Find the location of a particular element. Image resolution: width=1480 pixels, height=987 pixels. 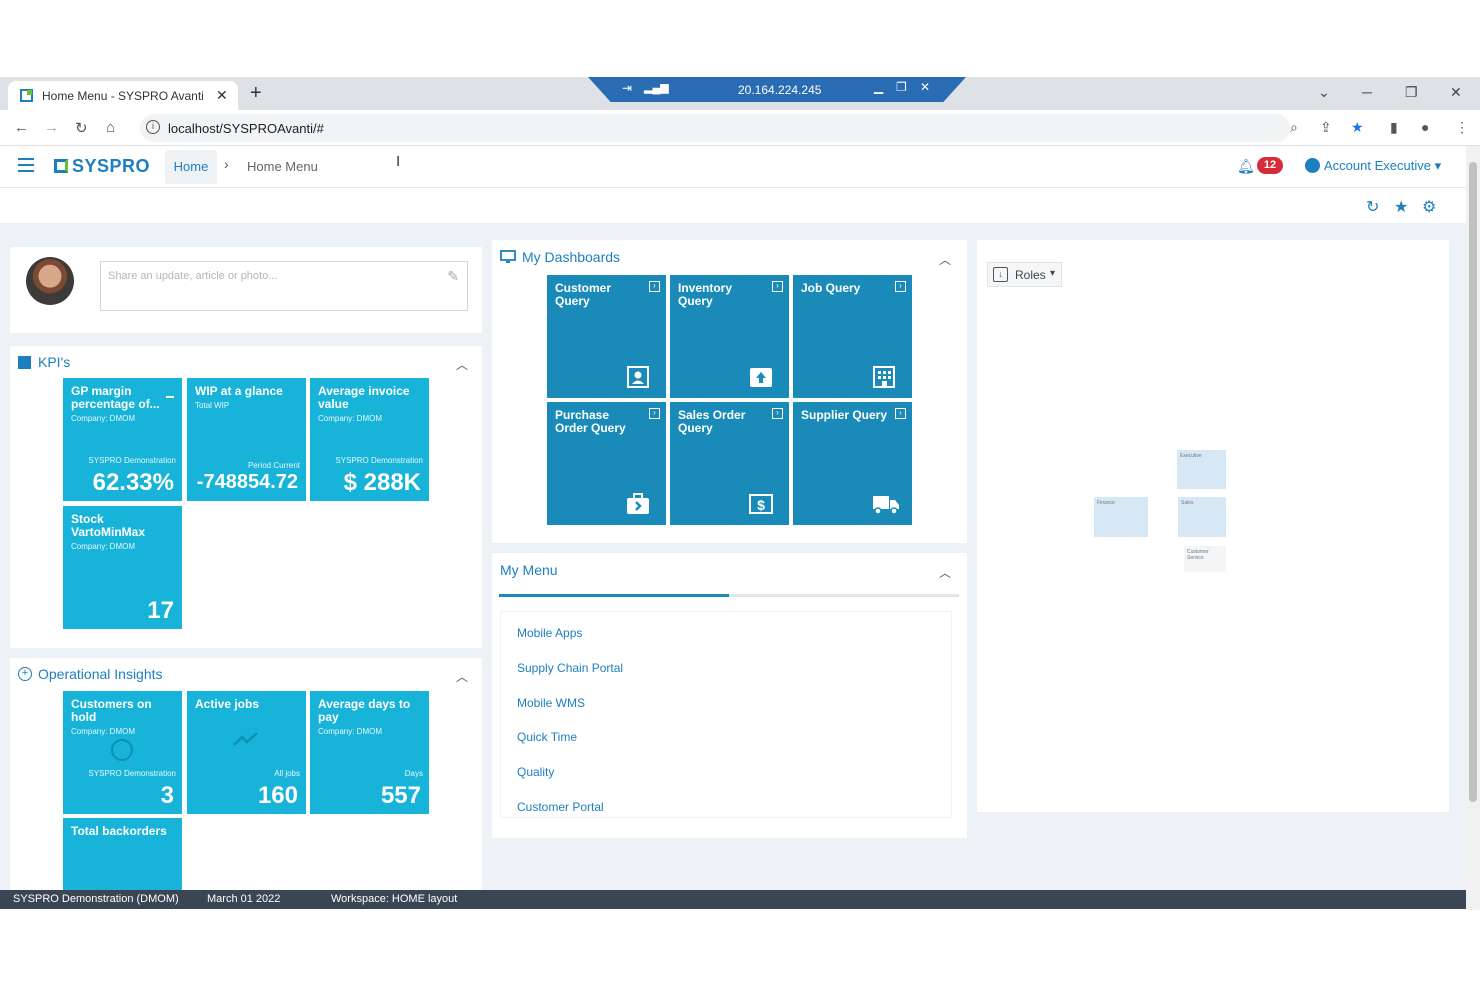

roles-label: Roles is located at coordinates (1030, 275).